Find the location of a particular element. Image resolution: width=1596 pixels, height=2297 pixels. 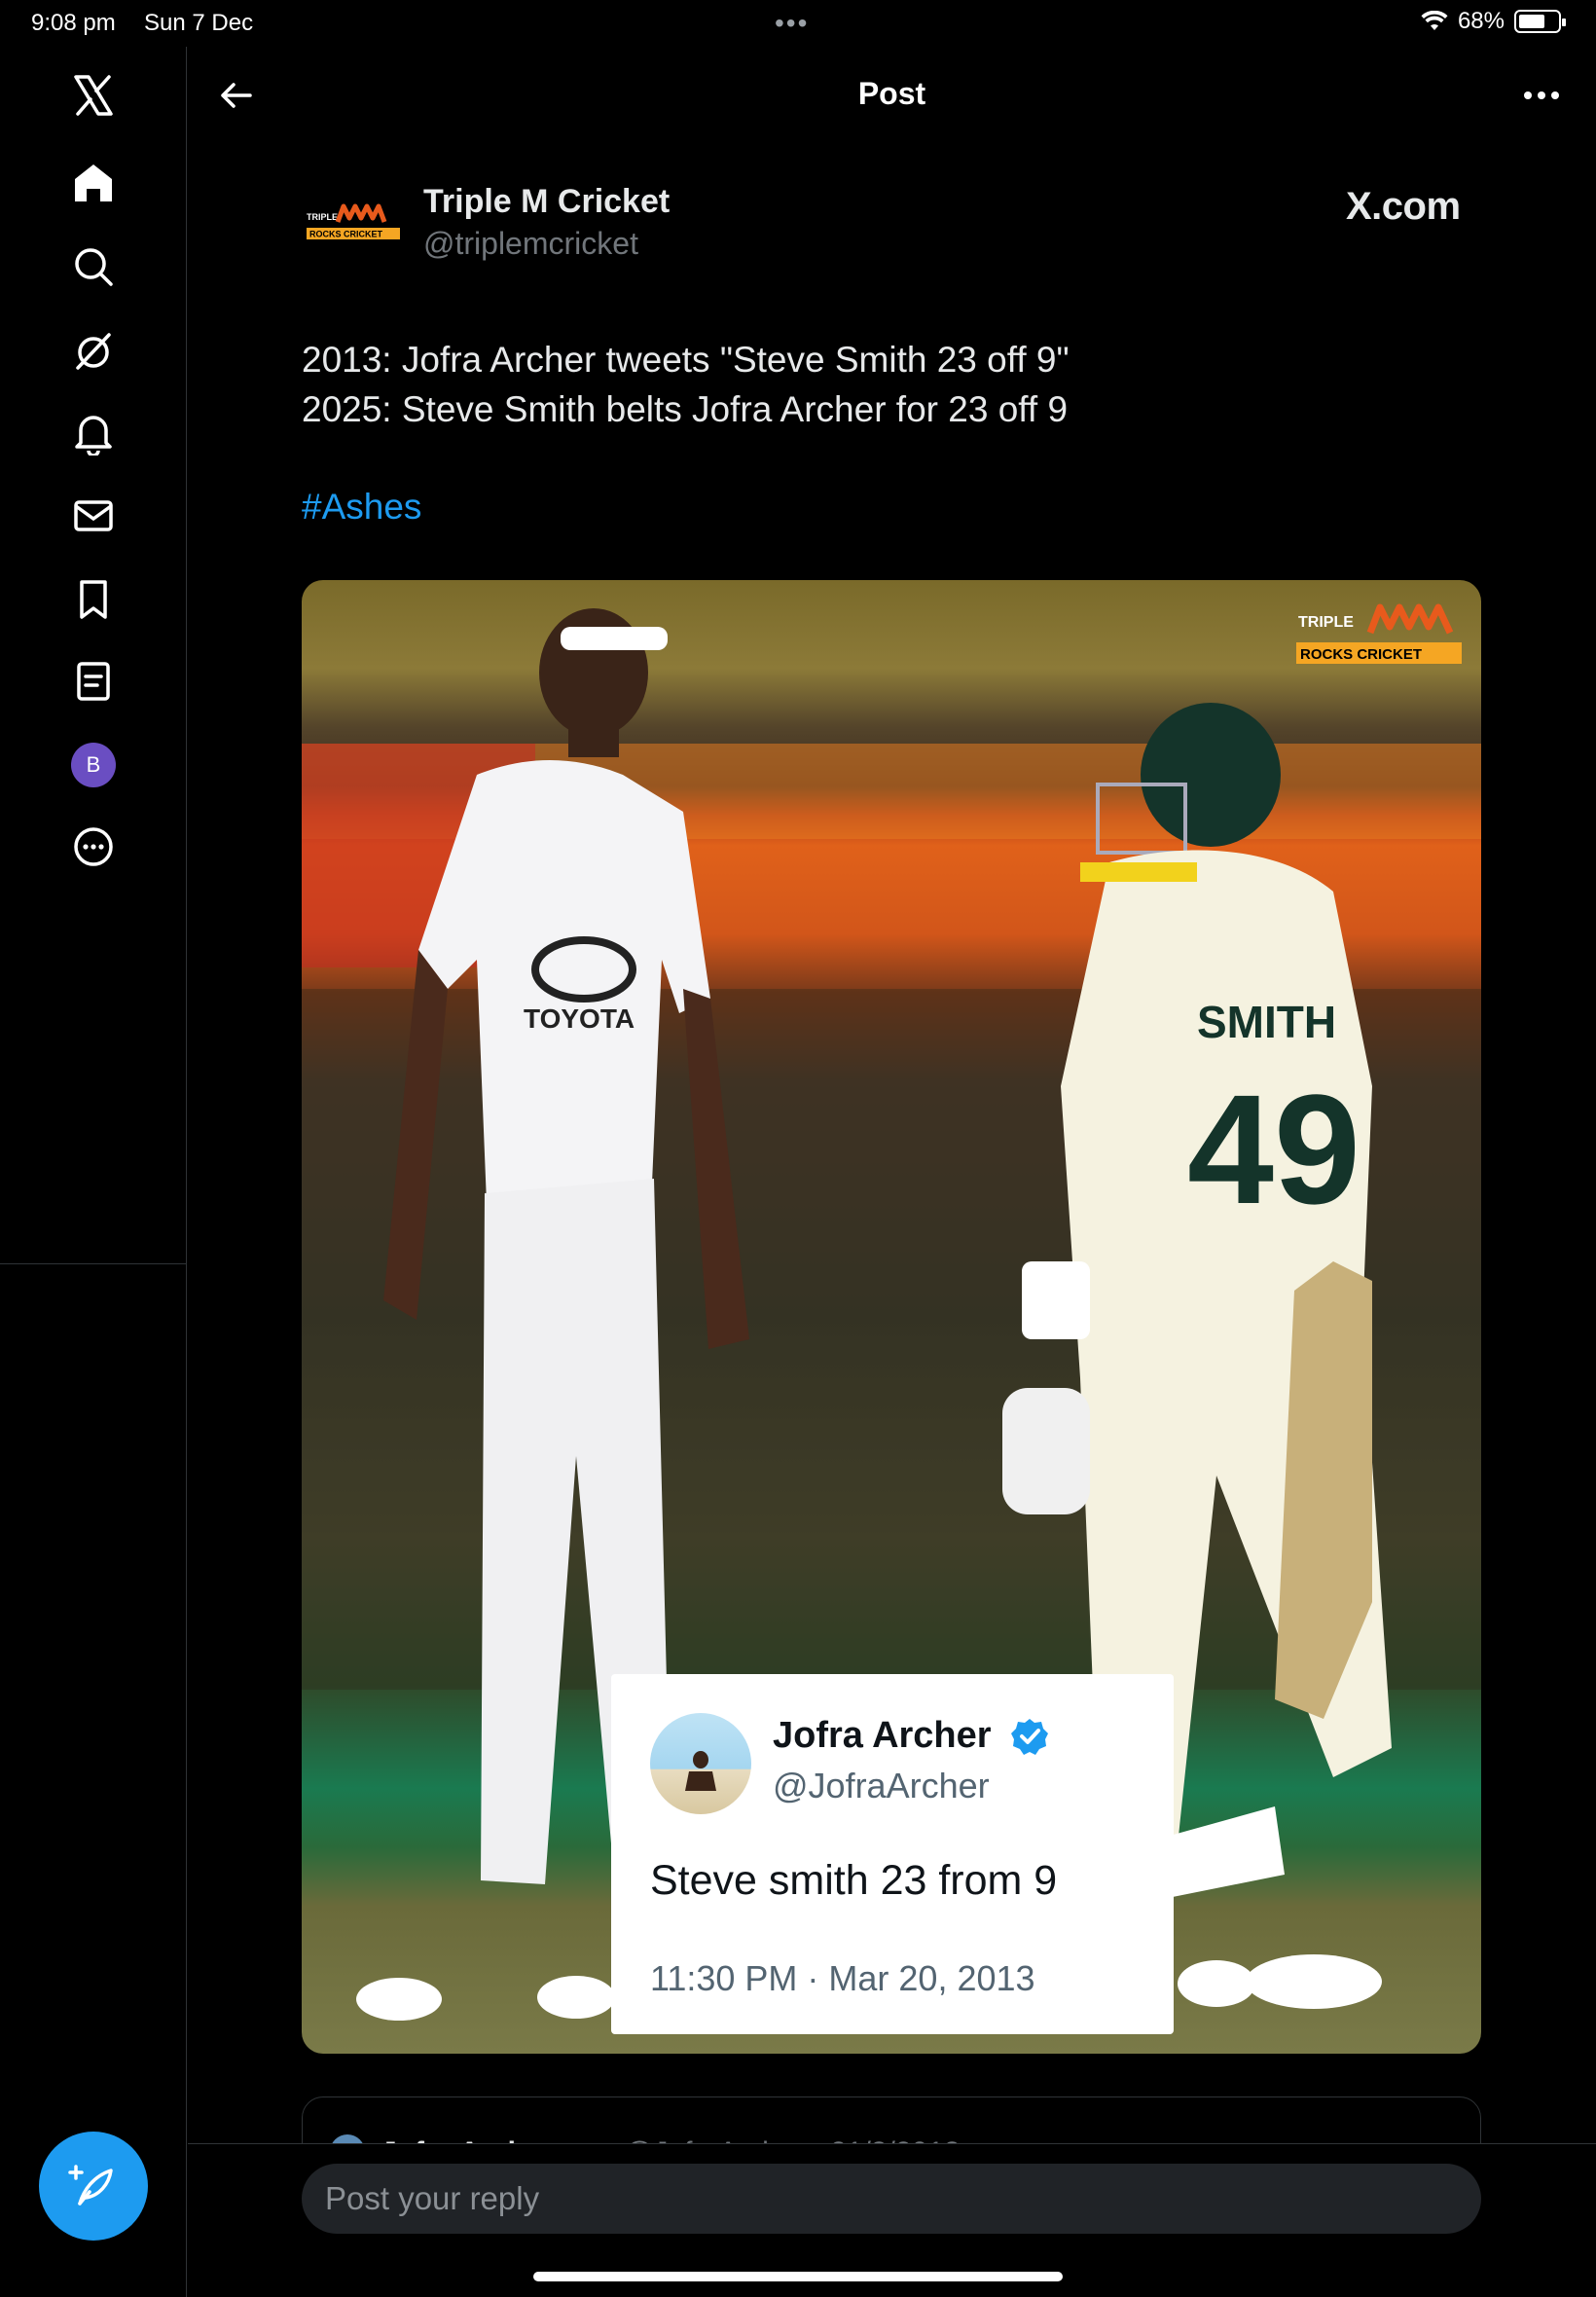

post-header: Post is located at coordinates (892, 95).